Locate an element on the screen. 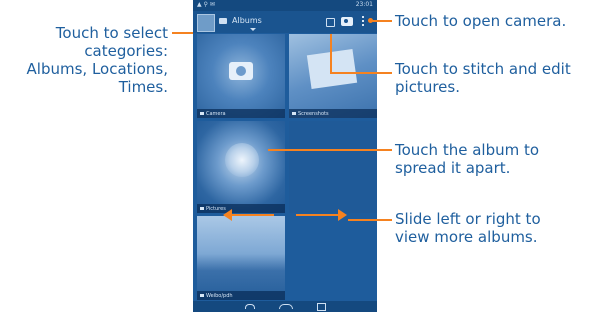 Image resolution: width=605 pixels, height=312 pixels. leader-line-camera is located at coordinates (381, 21).